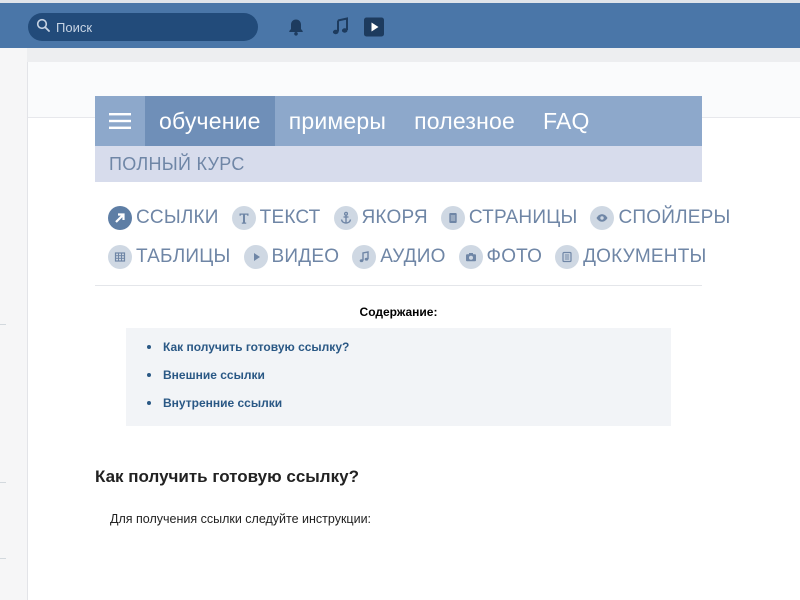  Describe the element at coordinates (13, 324) in the screenshot. I see `left-sidebar` at that location.